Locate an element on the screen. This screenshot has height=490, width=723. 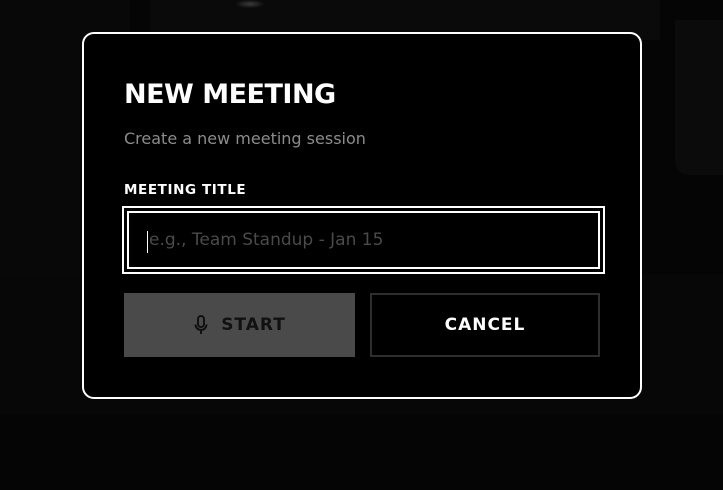
meeting-title-input is located at coordinates (363, 240).